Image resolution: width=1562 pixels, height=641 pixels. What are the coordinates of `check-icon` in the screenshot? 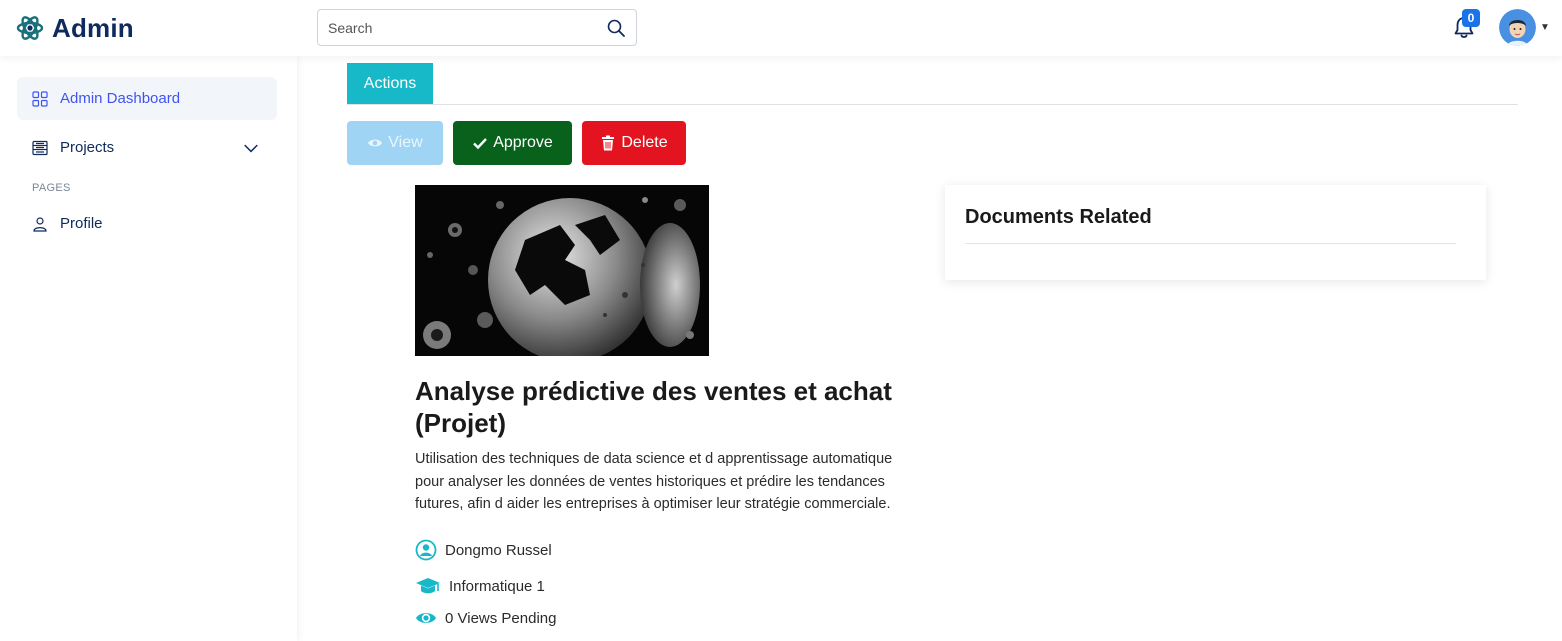 It's located at (480, 144).